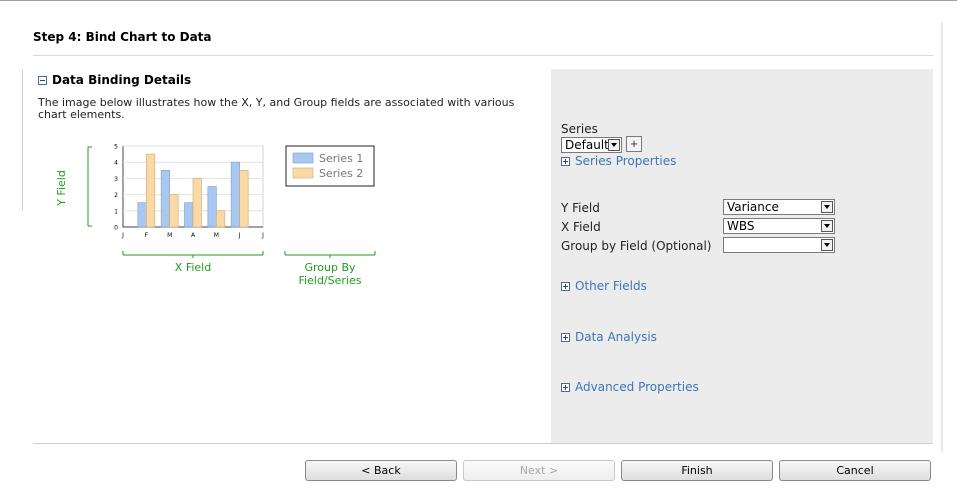  What do you see at coordinates (116, 188) in the screenshot?
I see `y-tick-labels: 0 1 2 3 4 5` at bounding box center [116, 188].